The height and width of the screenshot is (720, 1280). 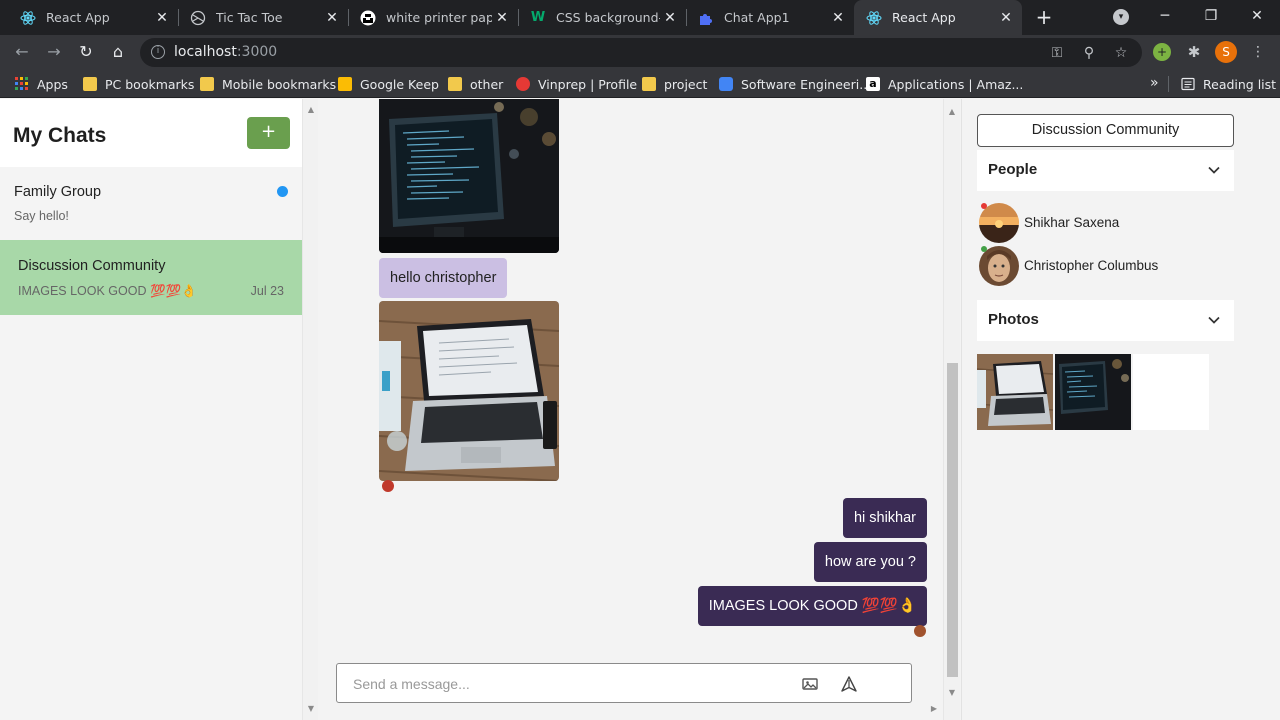 What do you see at coordinates (884, 518) in the screenshot?
I see `message-bubble-outgoing: hi shikhar` at bounding box center [884, 518].